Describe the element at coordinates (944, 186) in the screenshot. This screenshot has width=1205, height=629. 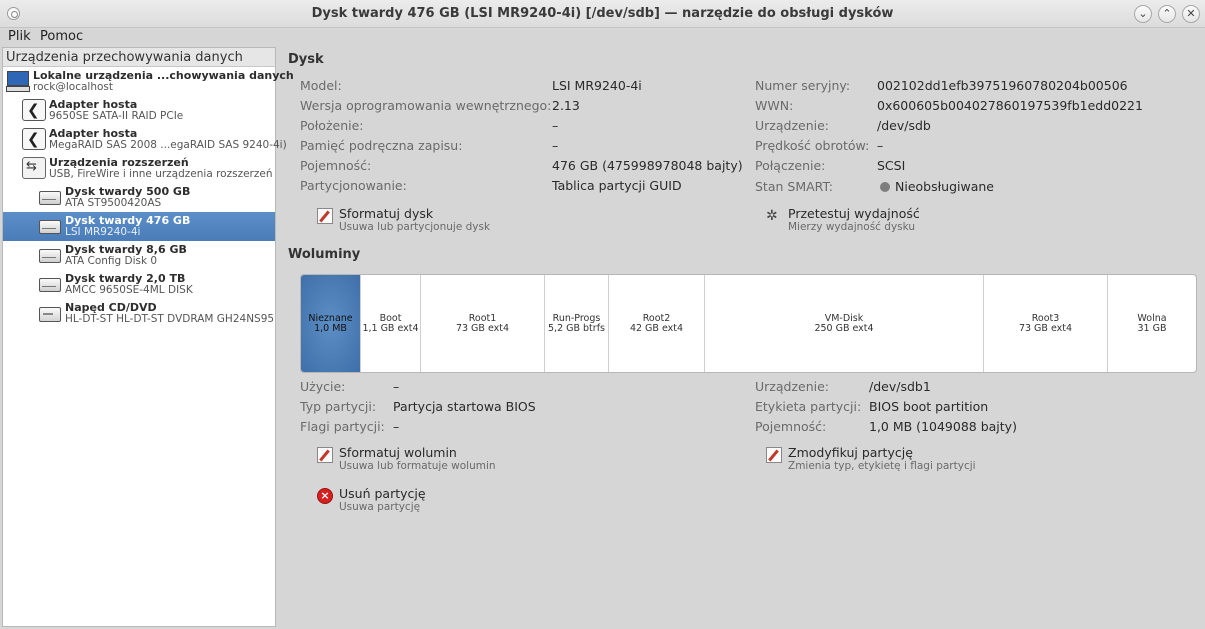
I see `smart-status-value: Nieobsługiwane` at that location.